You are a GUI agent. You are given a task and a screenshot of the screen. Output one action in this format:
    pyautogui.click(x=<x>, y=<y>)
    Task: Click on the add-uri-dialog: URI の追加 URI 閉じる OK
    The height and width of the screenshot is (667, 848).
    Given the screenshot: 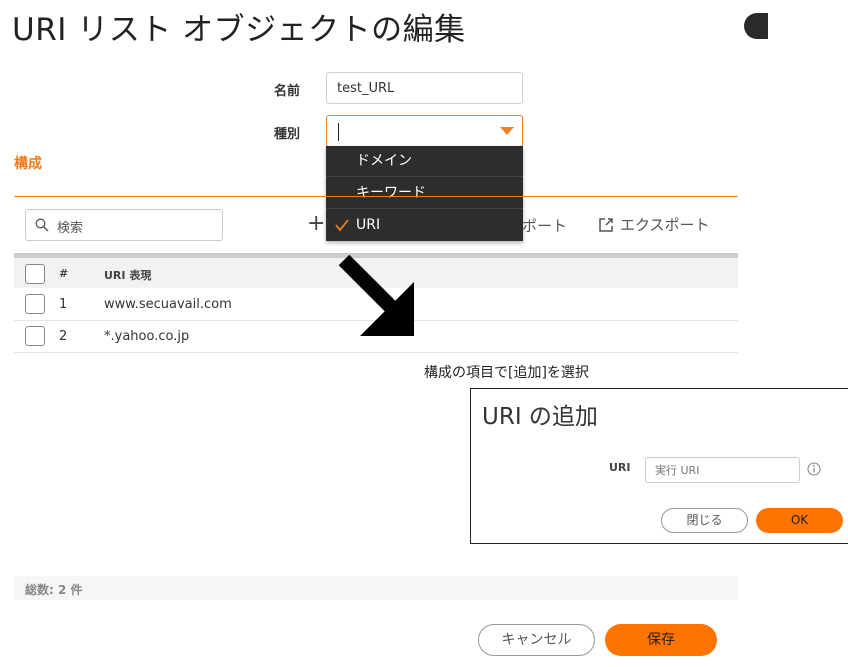 What is the action you would take?
    pyautogui.click(x=659, y=466)
    